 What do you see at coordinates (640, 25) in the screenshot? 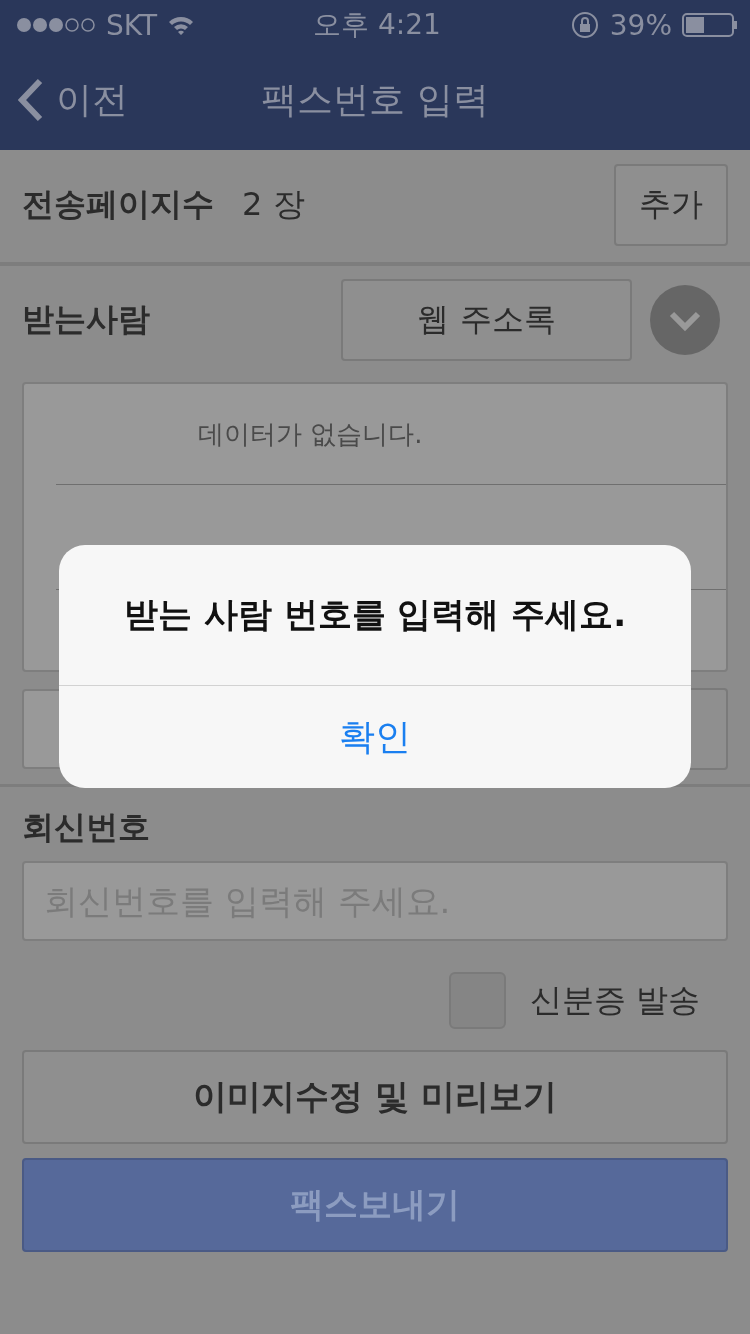
I see `battery-percent: 39%` at bounding box center [640, 25].